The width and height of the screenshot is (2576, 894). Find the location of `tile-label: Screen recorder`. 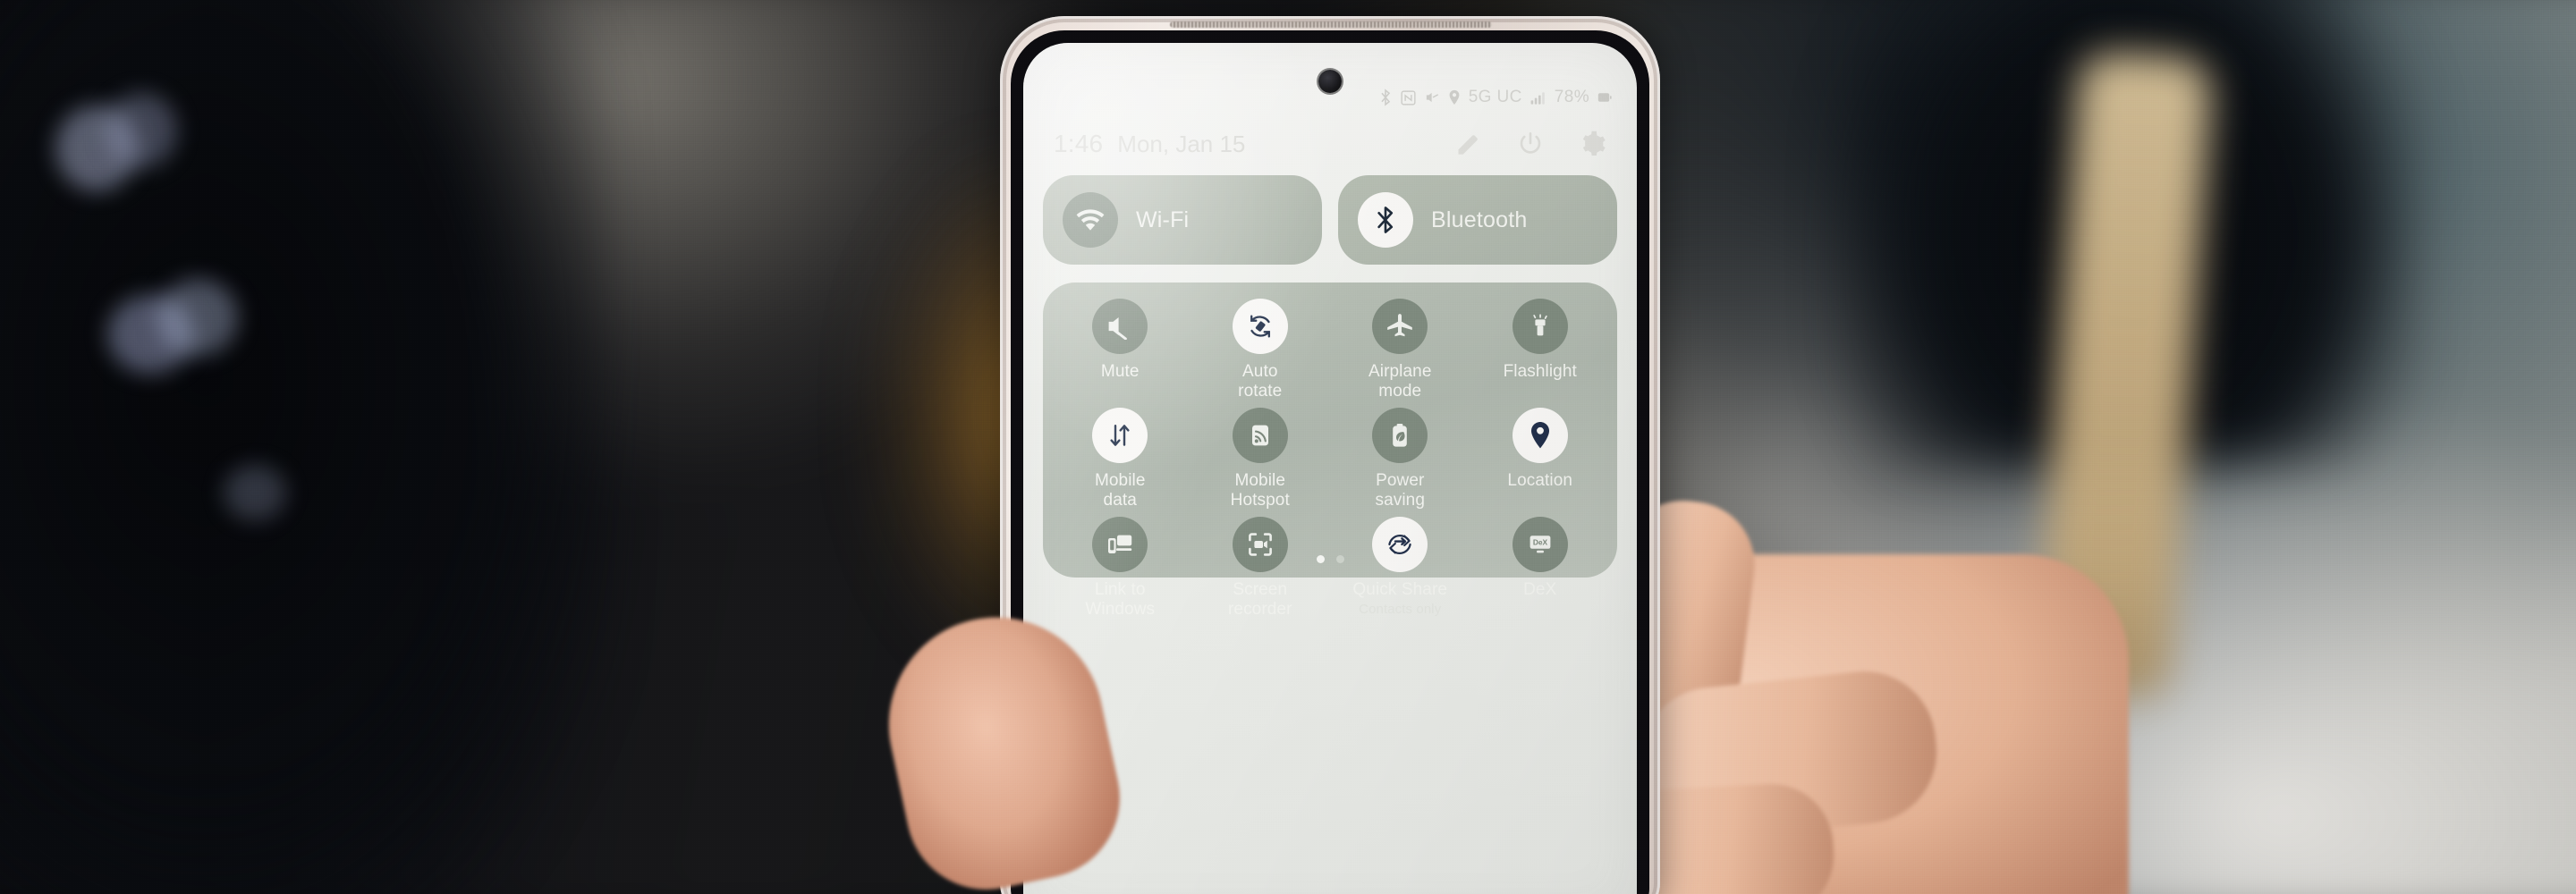

tile-label: Screen recorder is located at coordinates (1259, 599).